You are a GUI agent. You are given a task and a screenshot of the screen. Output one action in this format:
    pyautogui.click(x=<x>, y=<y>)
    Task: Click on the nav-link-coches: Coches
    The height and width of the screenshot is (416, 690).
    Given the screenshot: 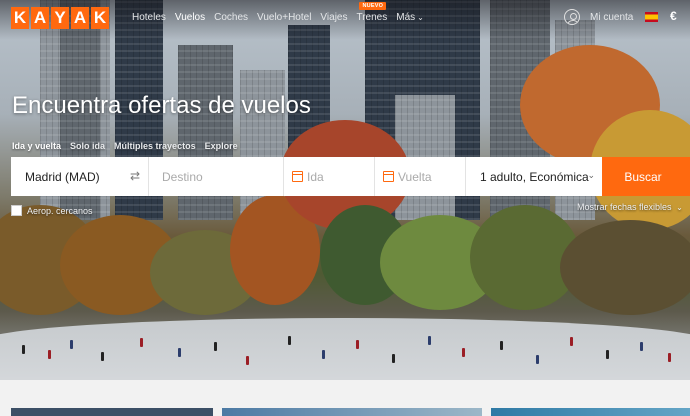 What is the action you would take?
    pyautogui.click(x=231, y=17)
    